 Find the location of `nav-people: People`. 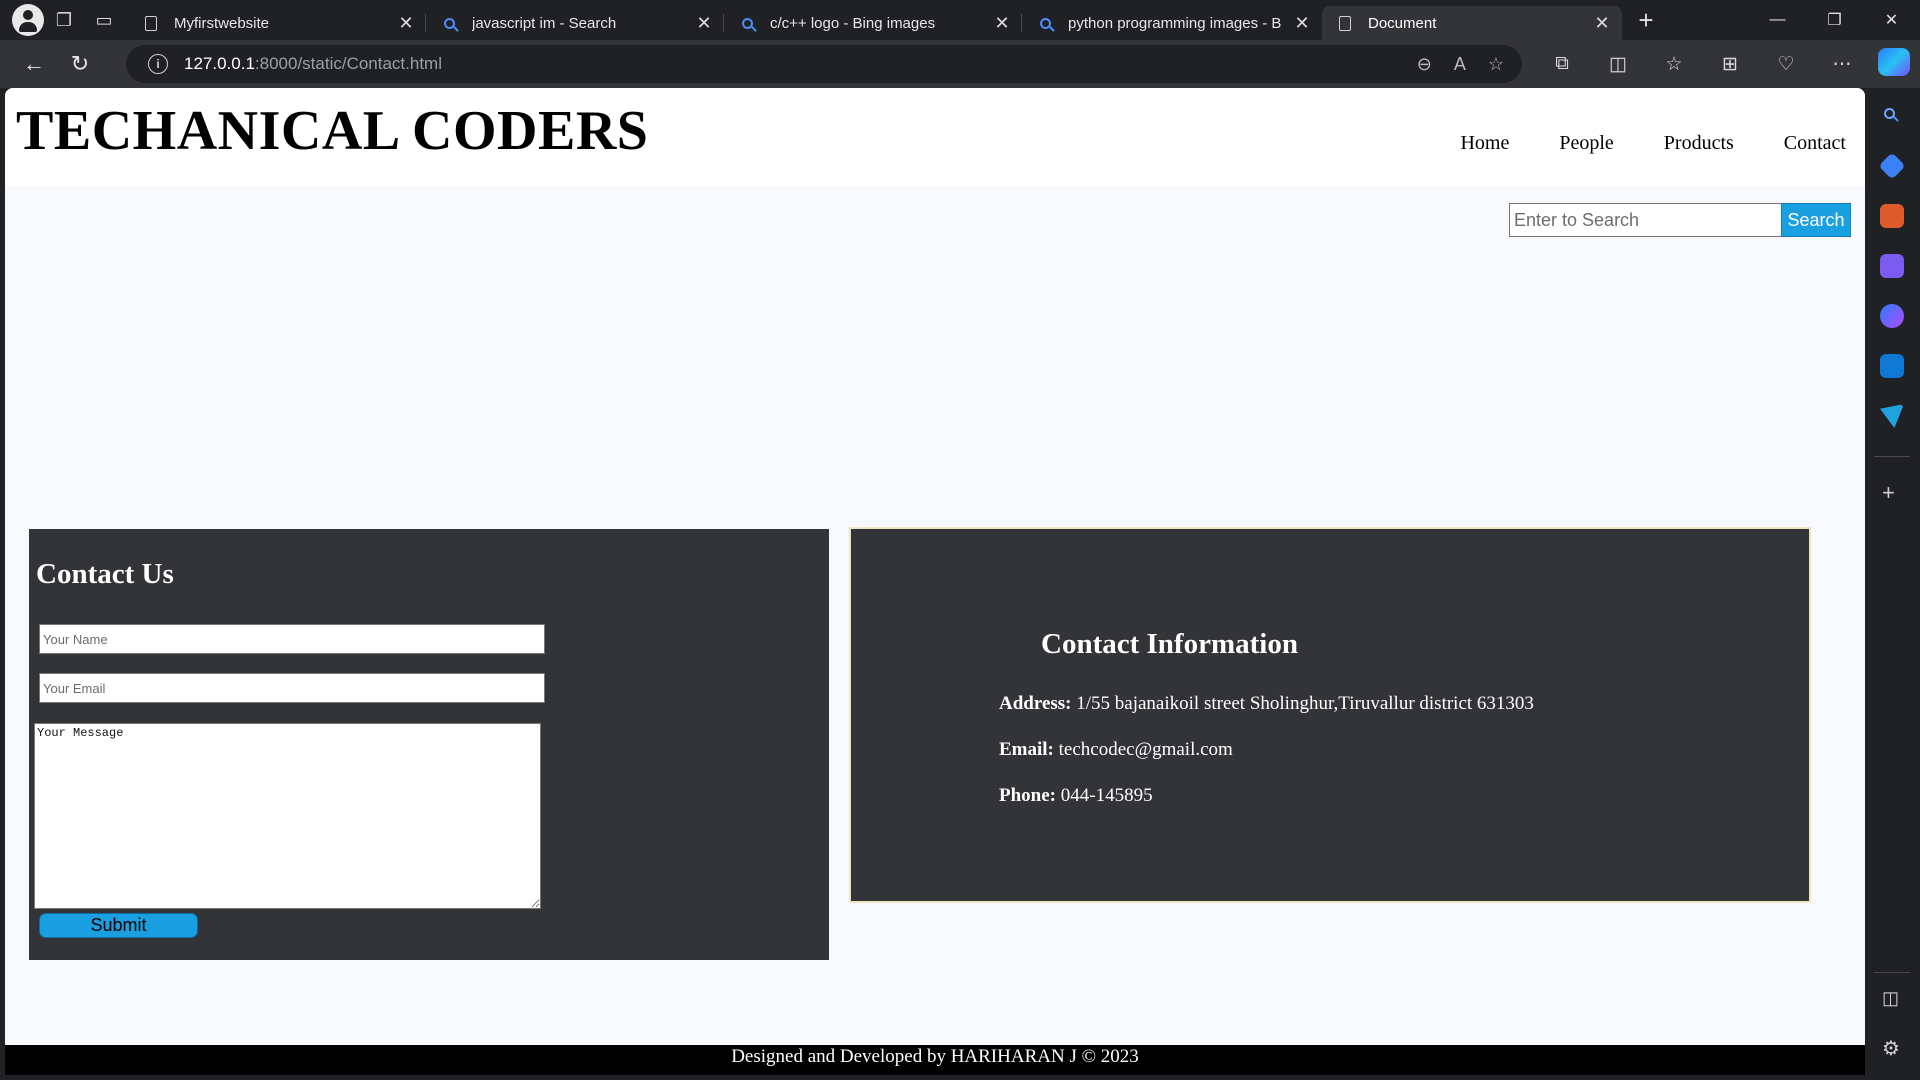

nav-people: People is located at coordinates (1586, 143).